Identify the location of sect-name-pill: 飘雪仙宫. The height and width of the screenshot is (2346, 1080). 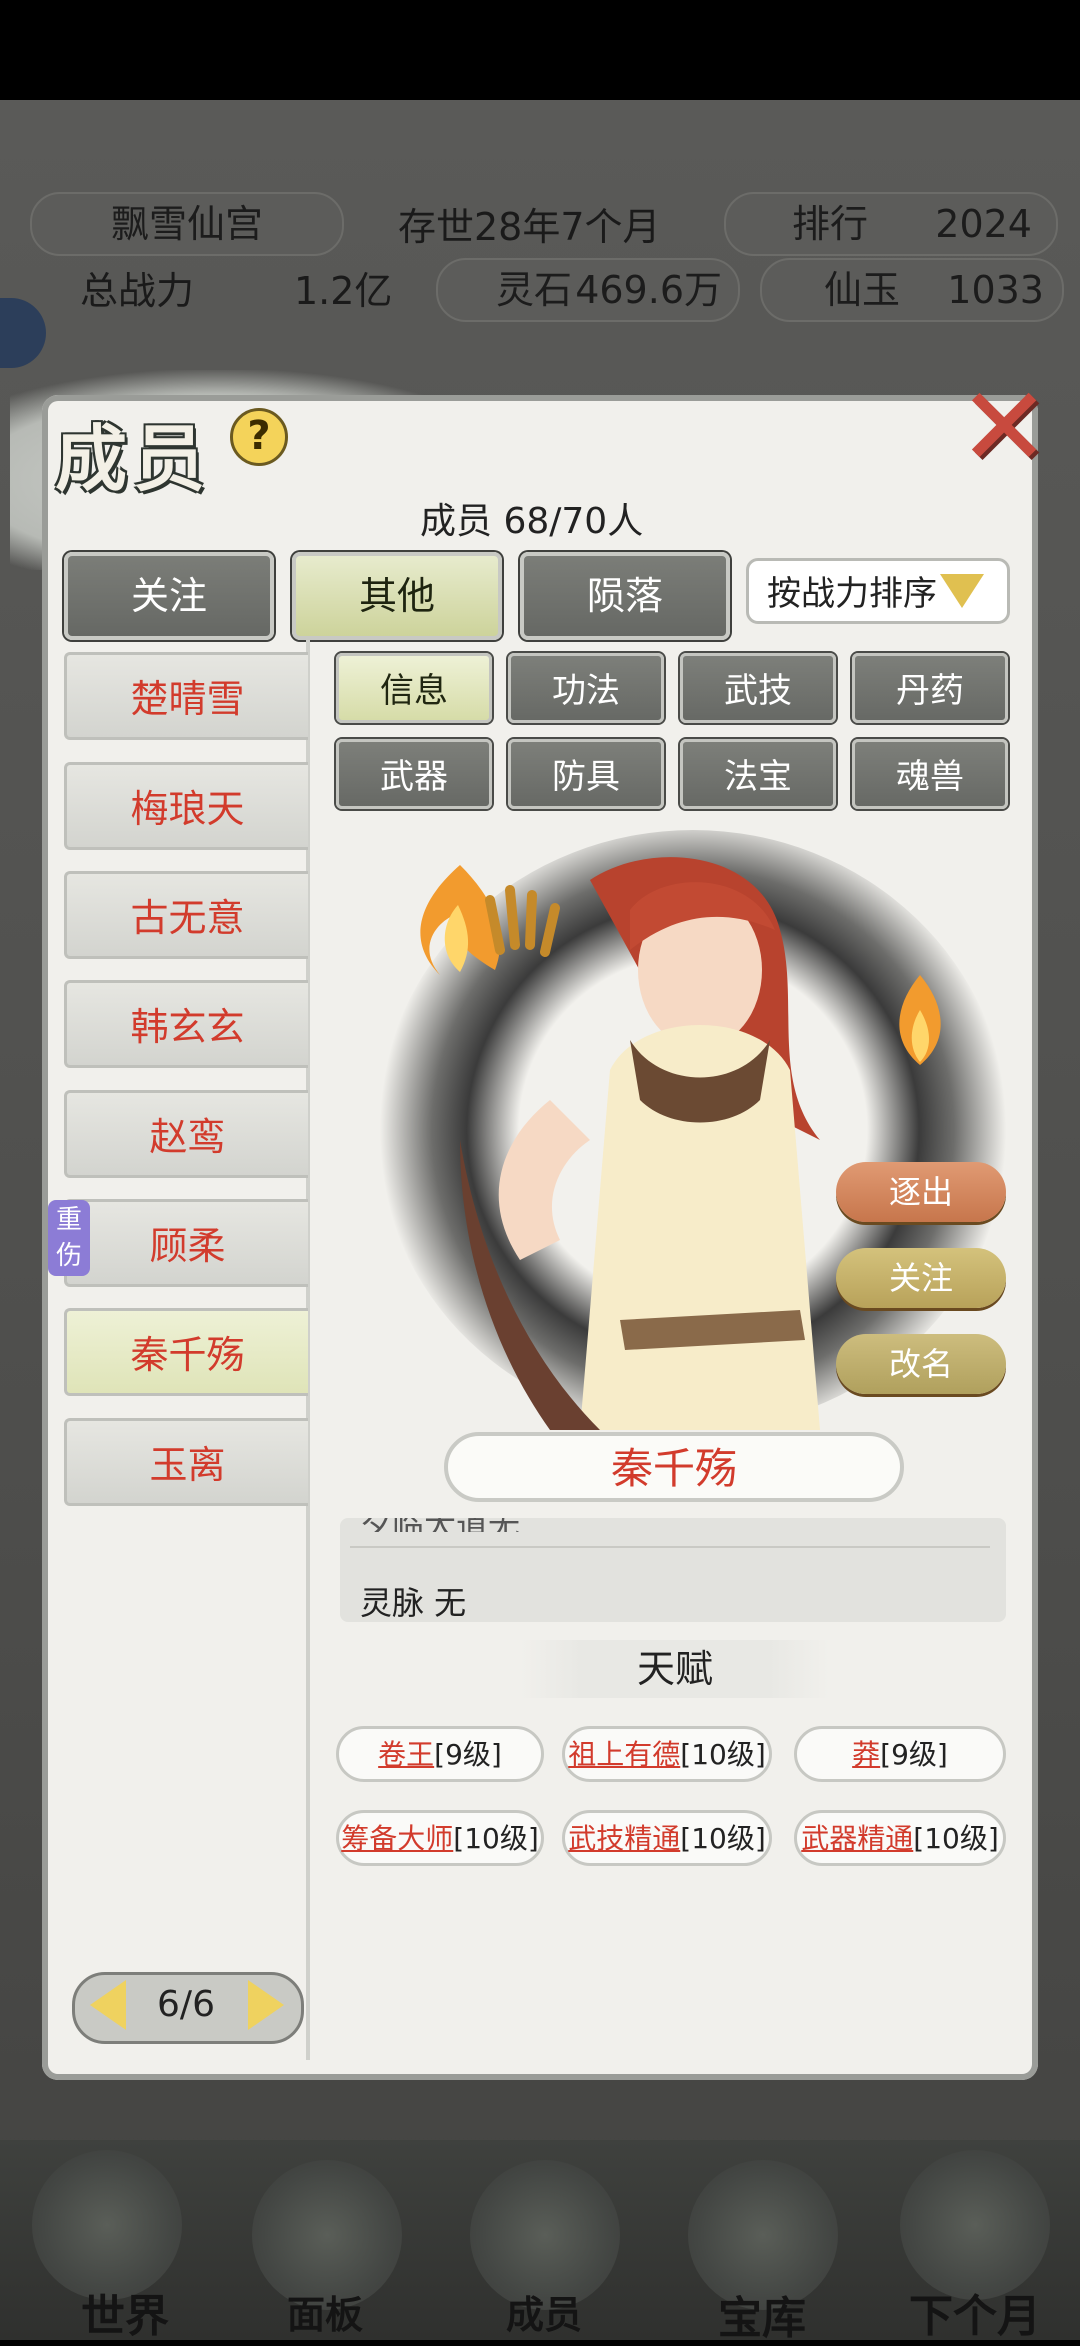
(187, 224).